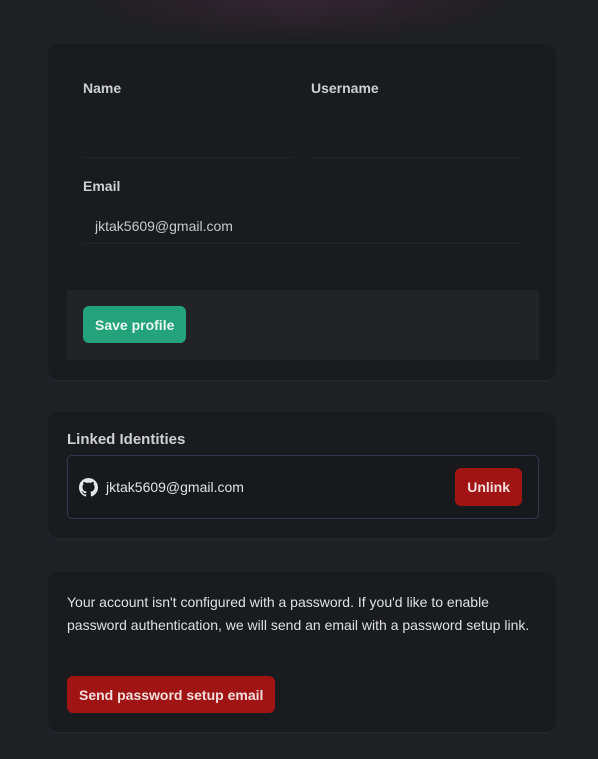  I want to click on username-label: Username, so click(345, 88).